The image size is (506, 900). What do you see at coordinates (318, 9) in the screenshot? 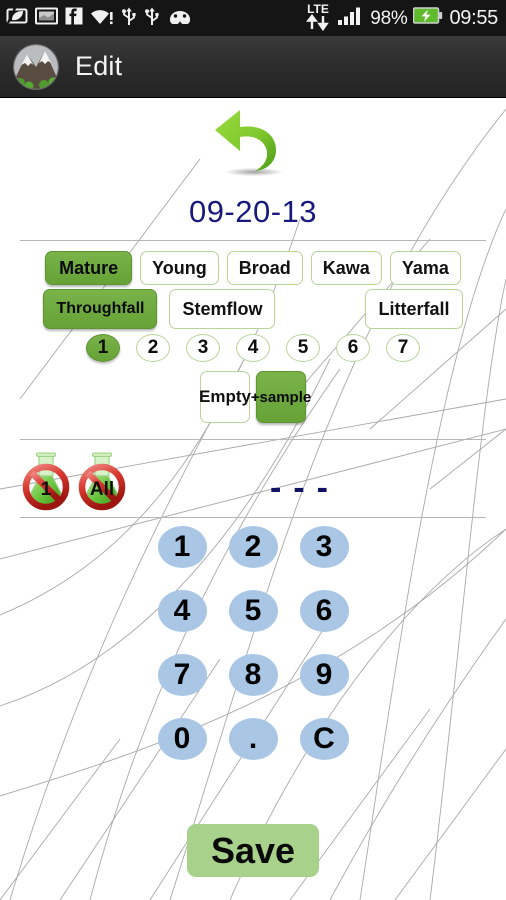
I see `svg-text: LTE` at bounding box center [318, 9].